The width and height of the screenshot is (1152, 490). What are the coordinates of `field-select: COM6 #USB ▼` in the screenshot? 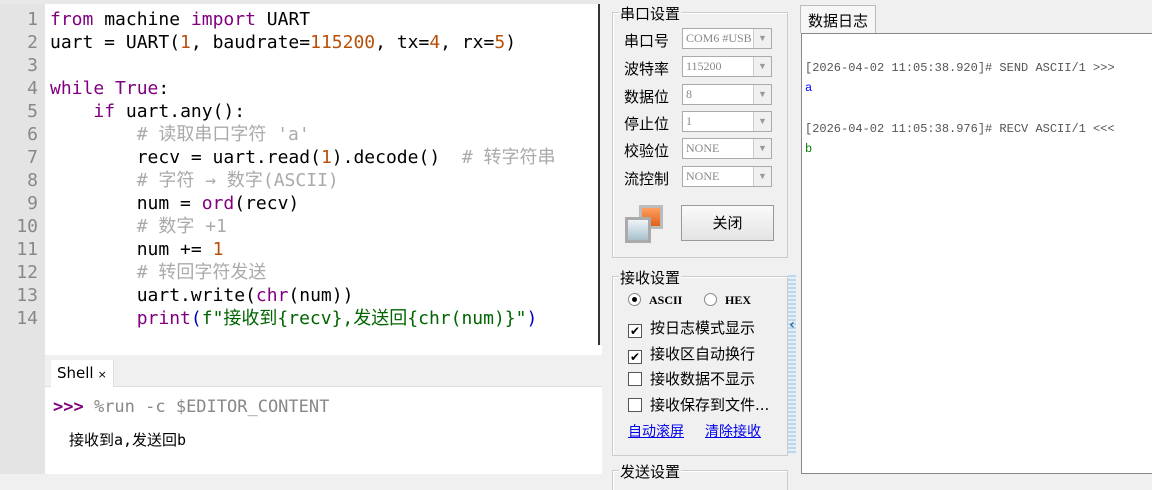 It's located at (727, 38).